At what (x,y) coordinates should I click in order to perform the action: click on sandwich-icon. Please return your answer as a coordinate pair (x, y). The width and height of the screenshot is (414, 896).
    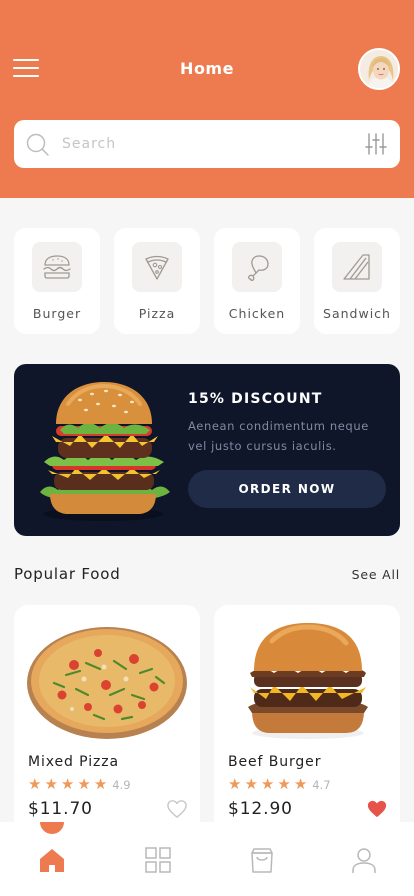
    Looking at the image, I should click on (356, 267).